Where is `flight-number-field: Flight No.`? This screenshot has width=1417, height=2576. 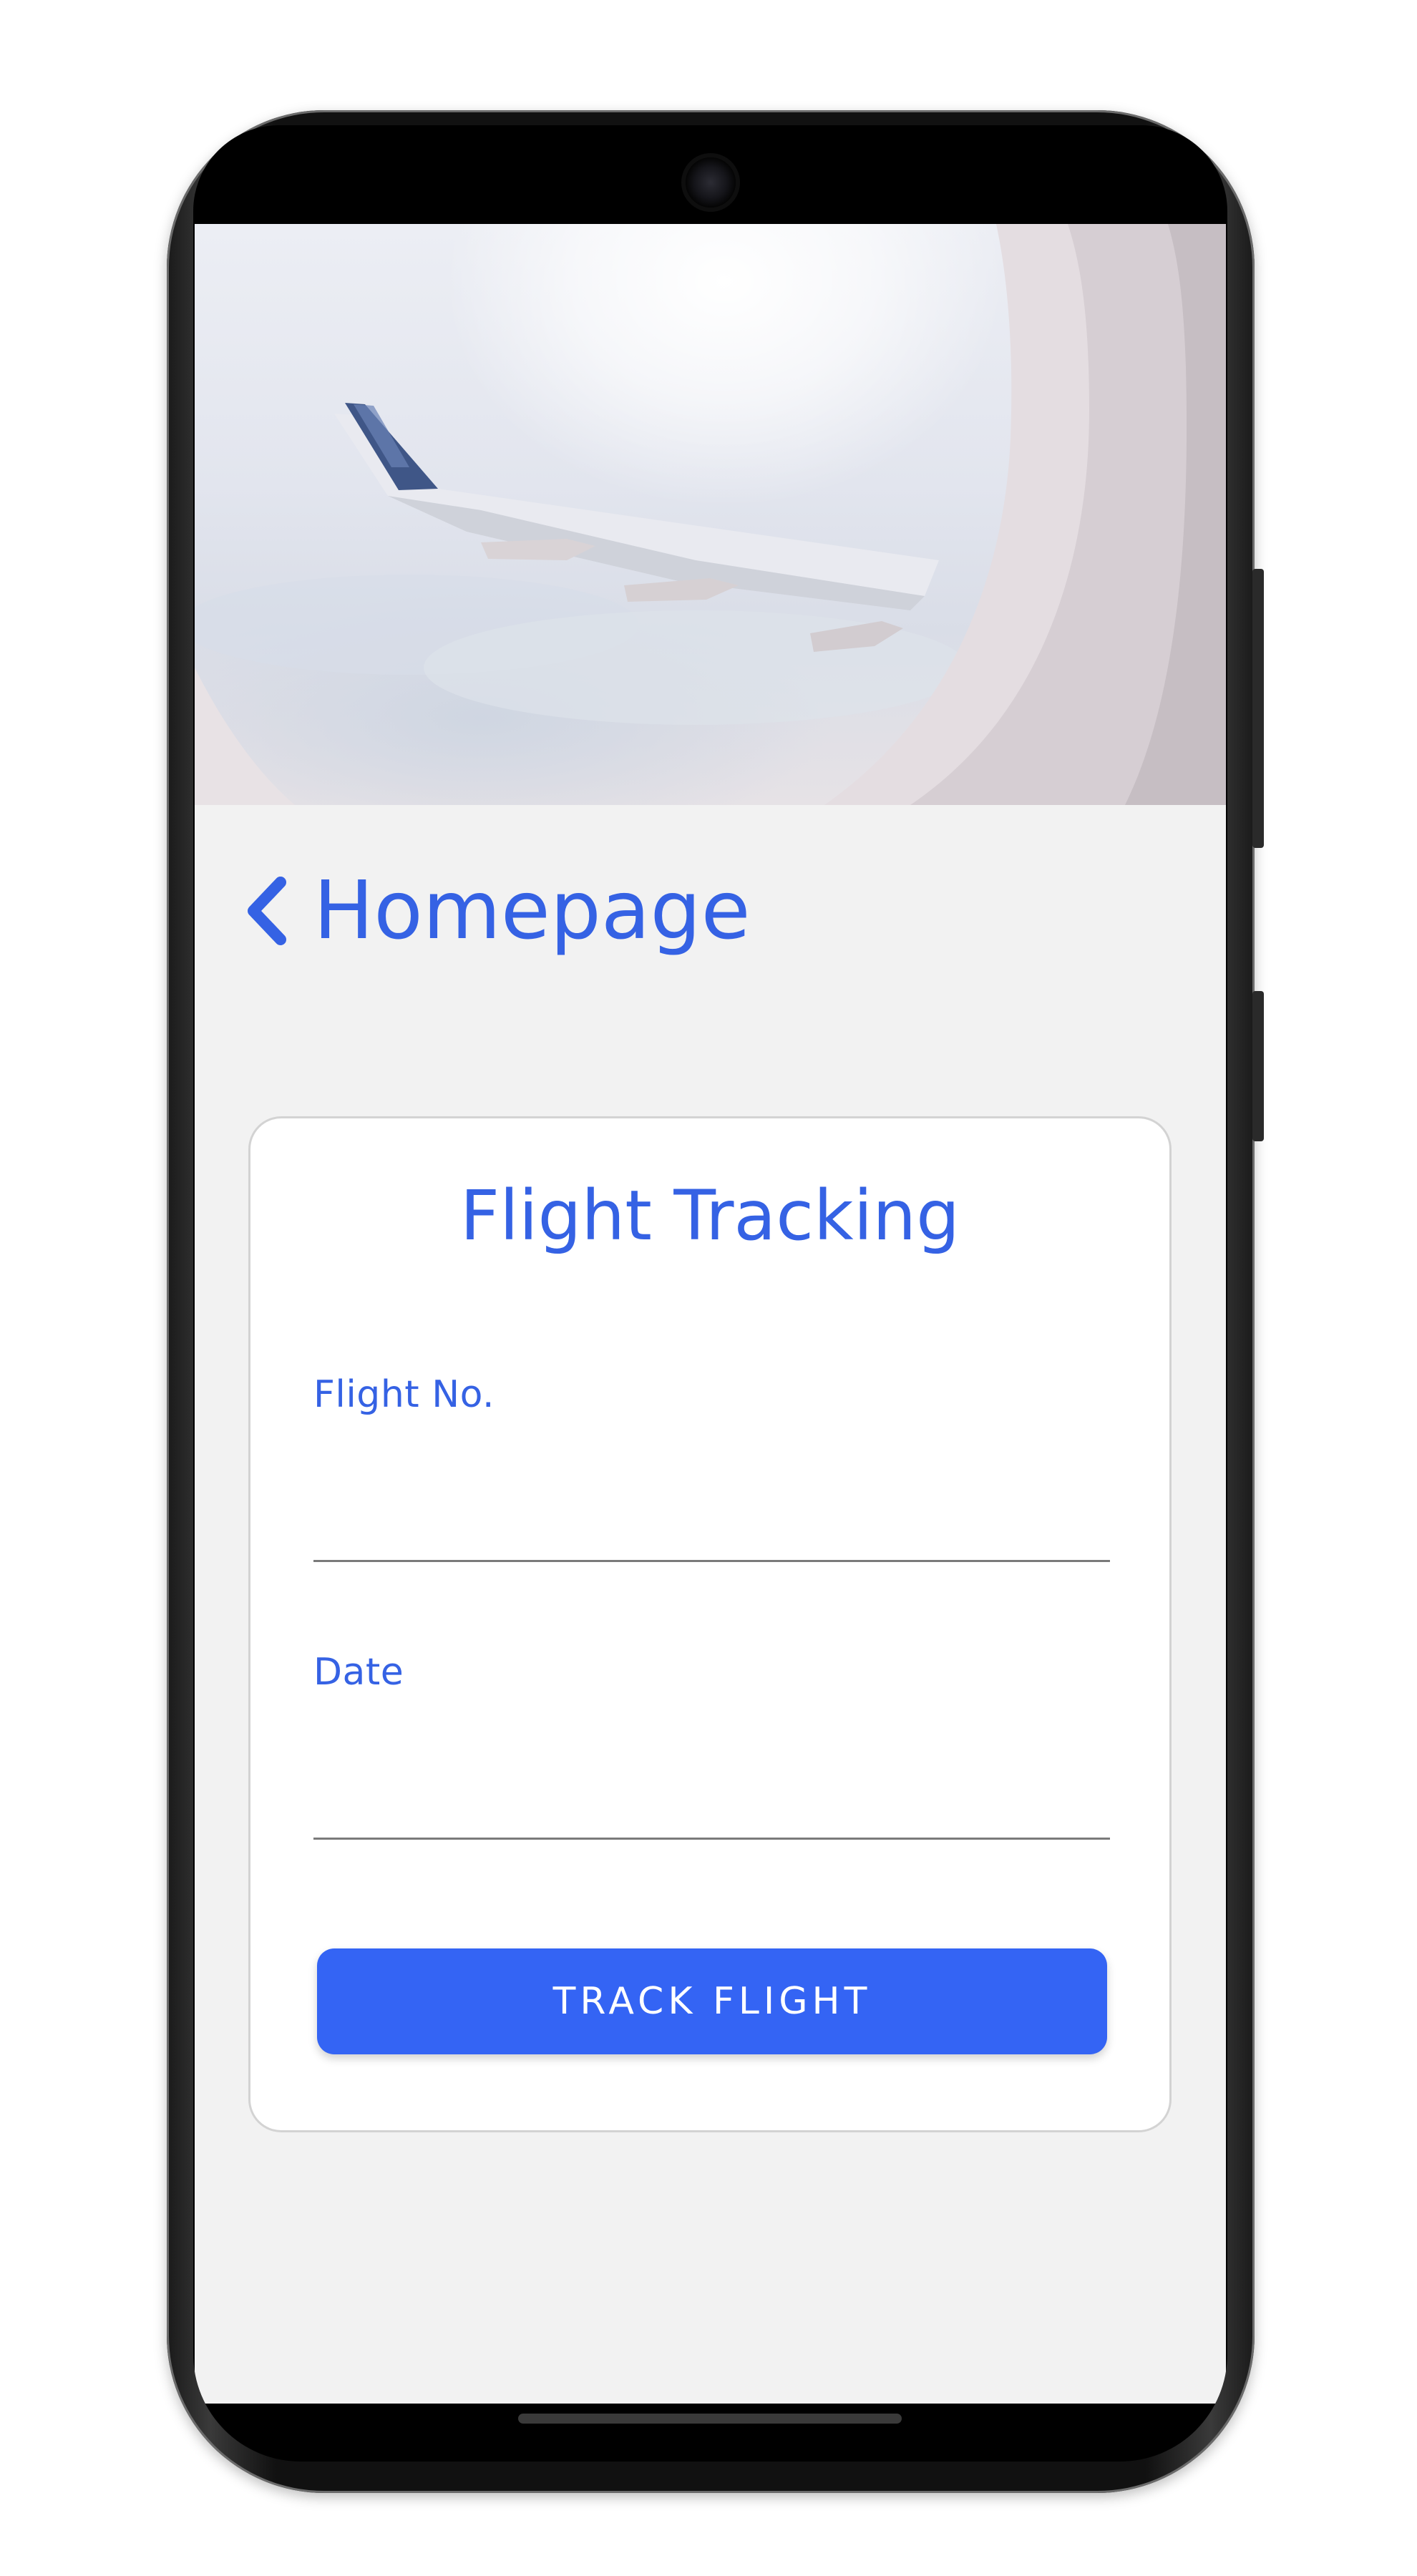
flight-number-field: Flight No. is located at coordinates (711, 1469).